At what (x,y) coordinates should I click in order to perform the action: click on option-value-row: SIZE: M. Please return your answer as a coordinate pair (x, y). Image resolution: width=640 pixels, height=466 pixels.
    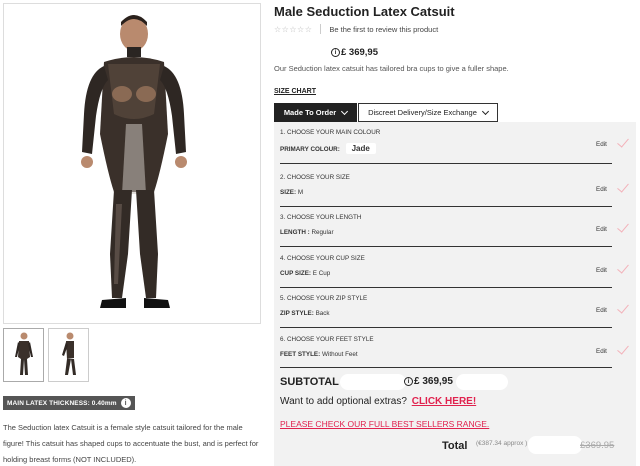
    Looking at the image, I should click on (455, 192).